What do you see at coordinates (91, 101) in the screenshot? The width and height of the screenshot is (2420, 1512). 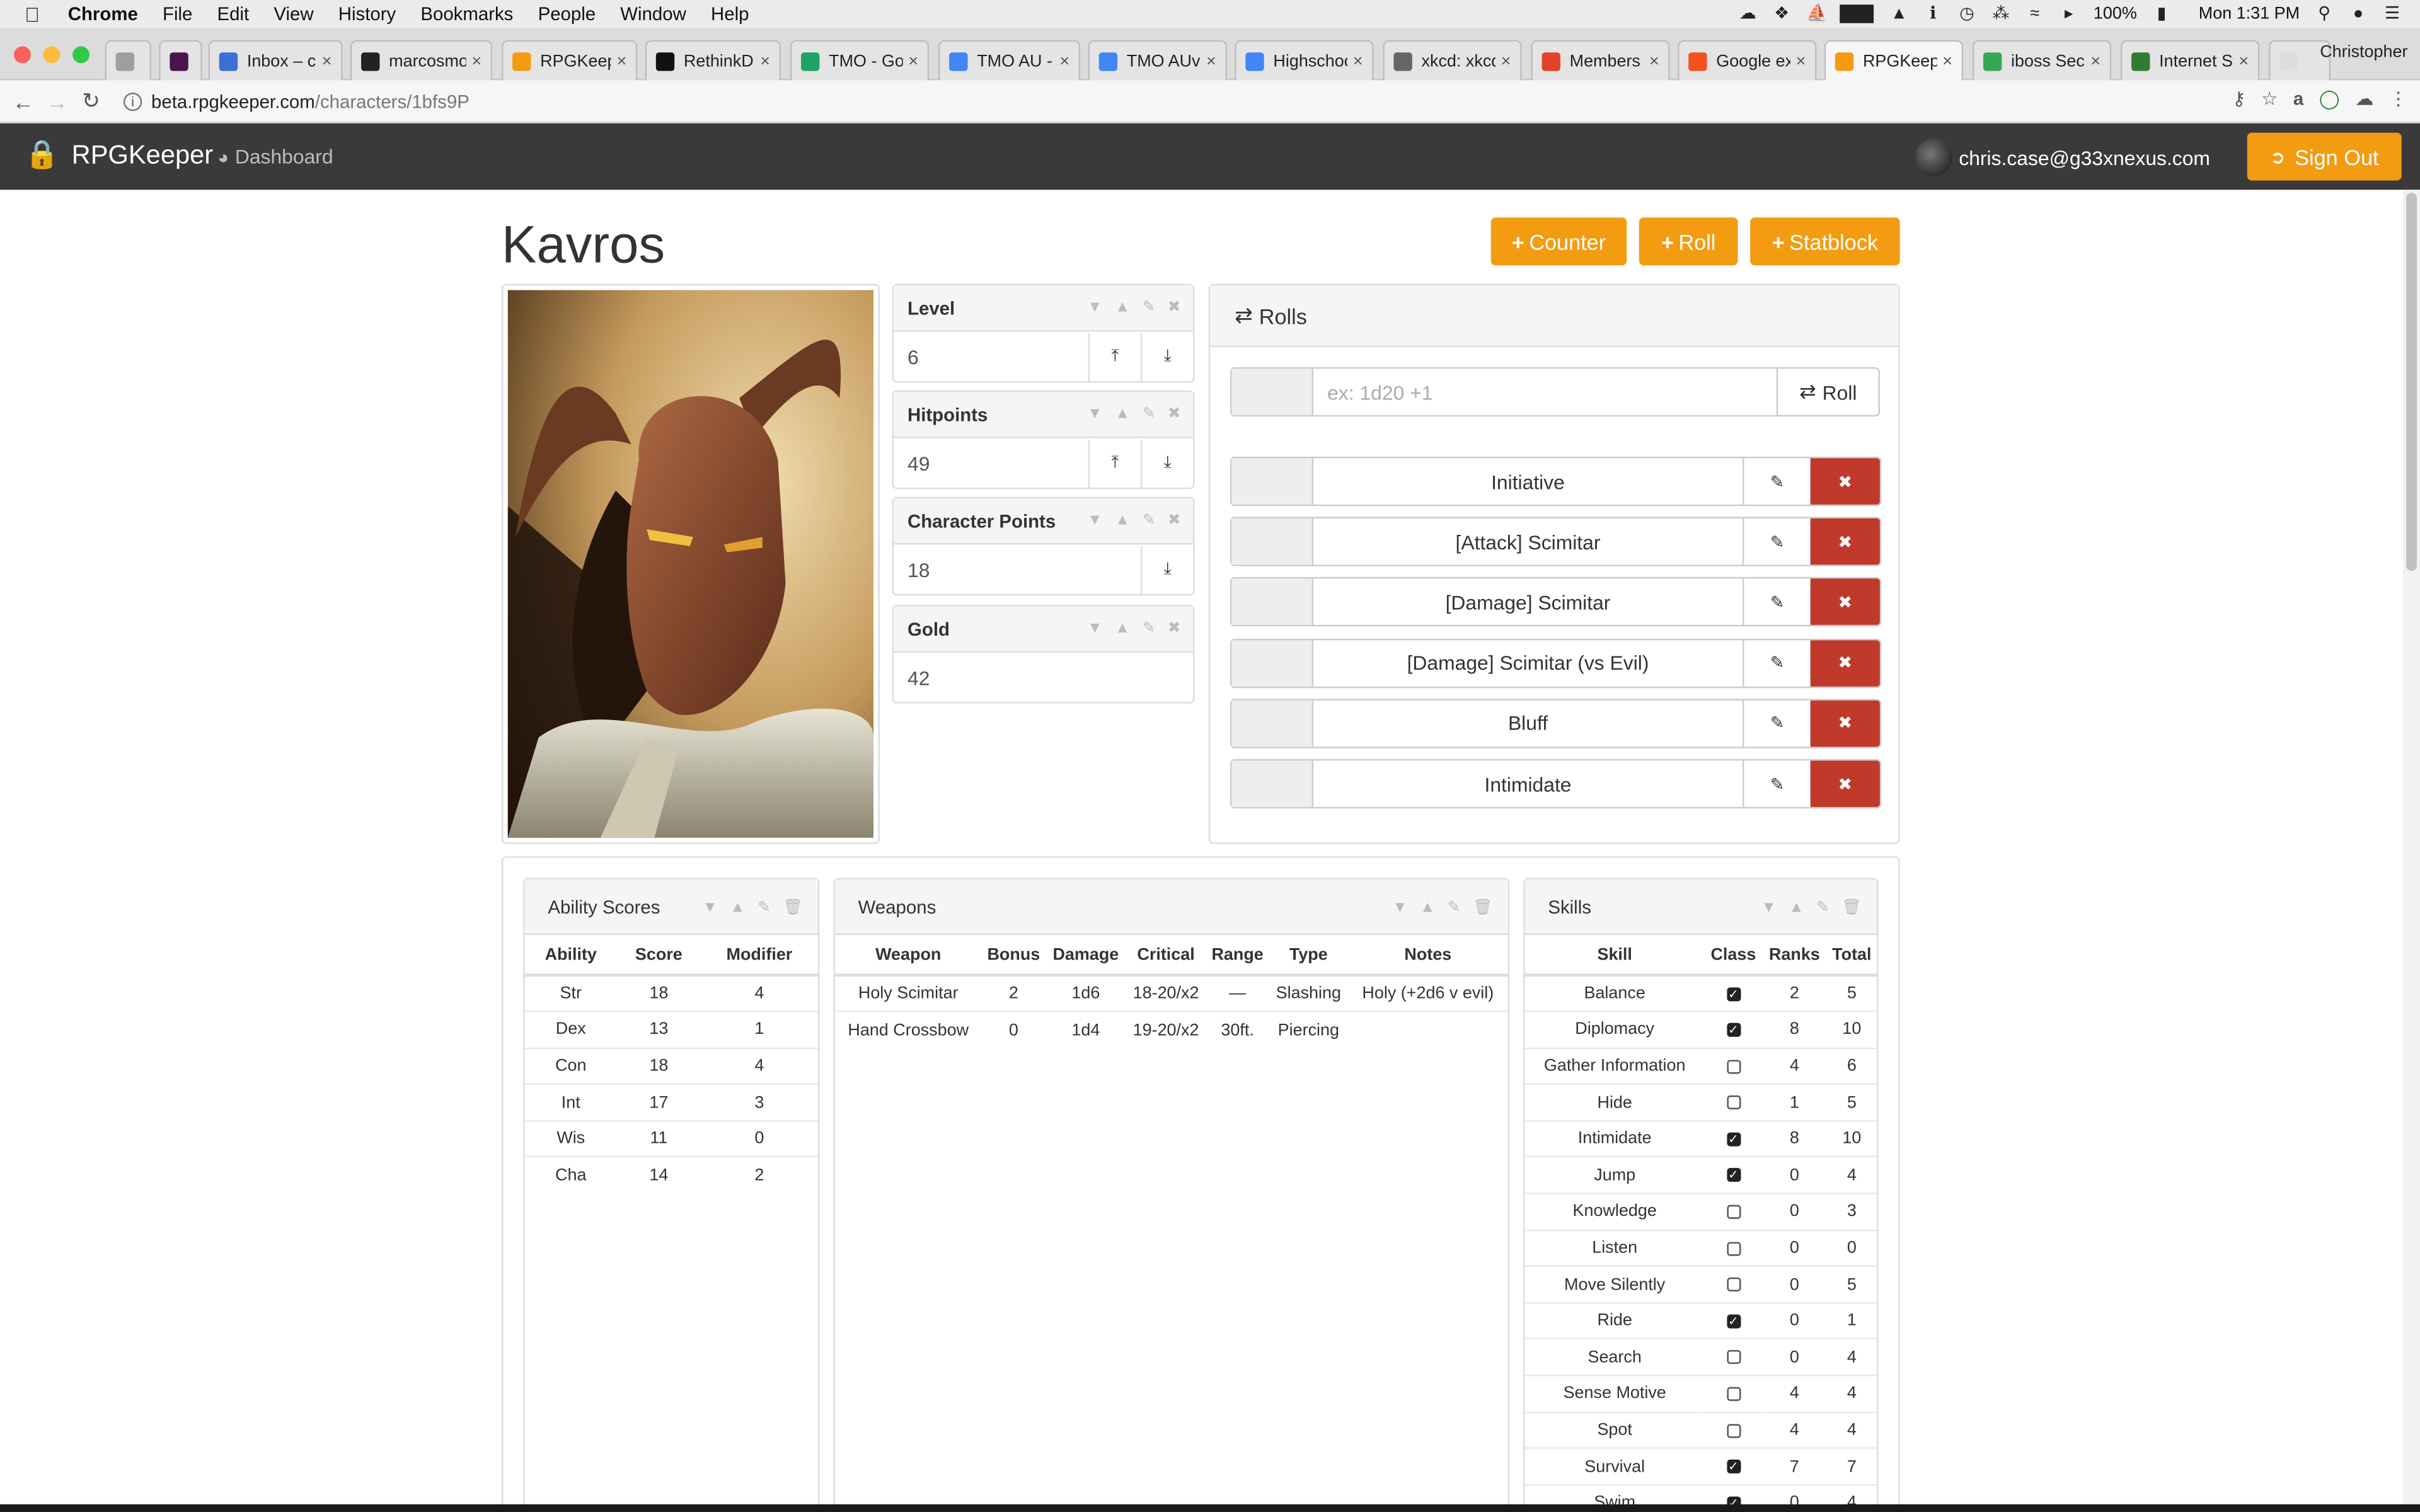 I see `reload-icon: ↻` at bounding box center [91, 101].